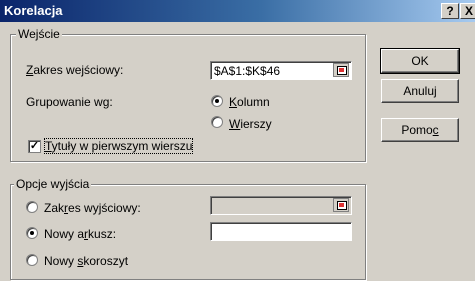 This screenshot has height=281, width=475. Describe the element at coordinates (247, 71) in the screenshot. I see `input-range-value: $A$1:$K$46` at that location.